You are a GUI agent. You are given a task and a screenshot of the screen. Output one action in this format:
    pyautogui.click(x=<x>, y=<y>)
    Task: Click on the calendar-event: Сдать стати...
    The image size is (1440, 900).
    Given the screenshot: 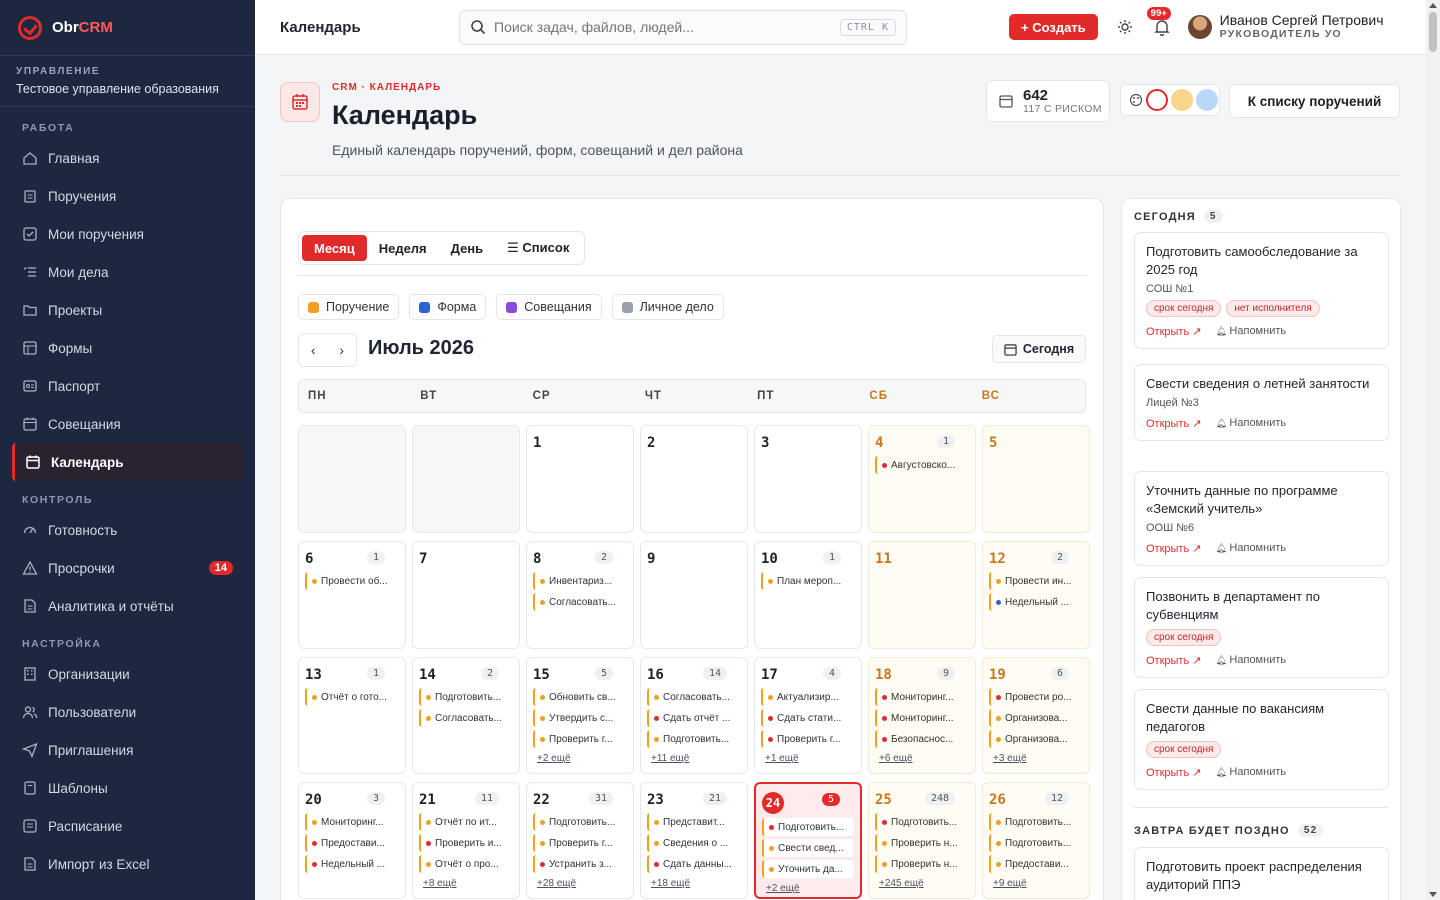 What is the action you would take?
    pyautogui.click(x=808, y=718)
    